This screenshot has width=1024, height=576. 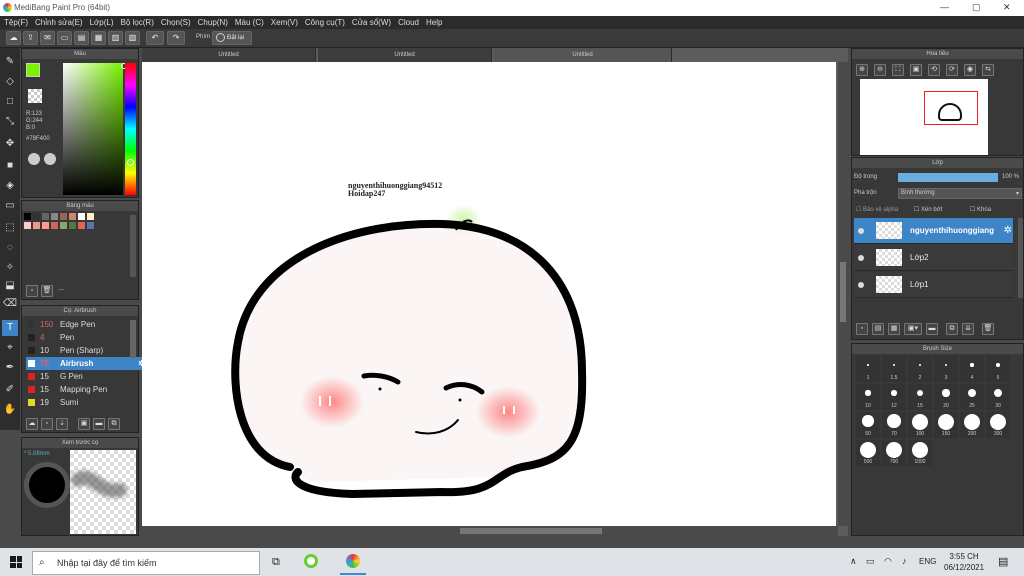 I want to click on brush-tool-icon: ✎, so click(x=10, y=62).